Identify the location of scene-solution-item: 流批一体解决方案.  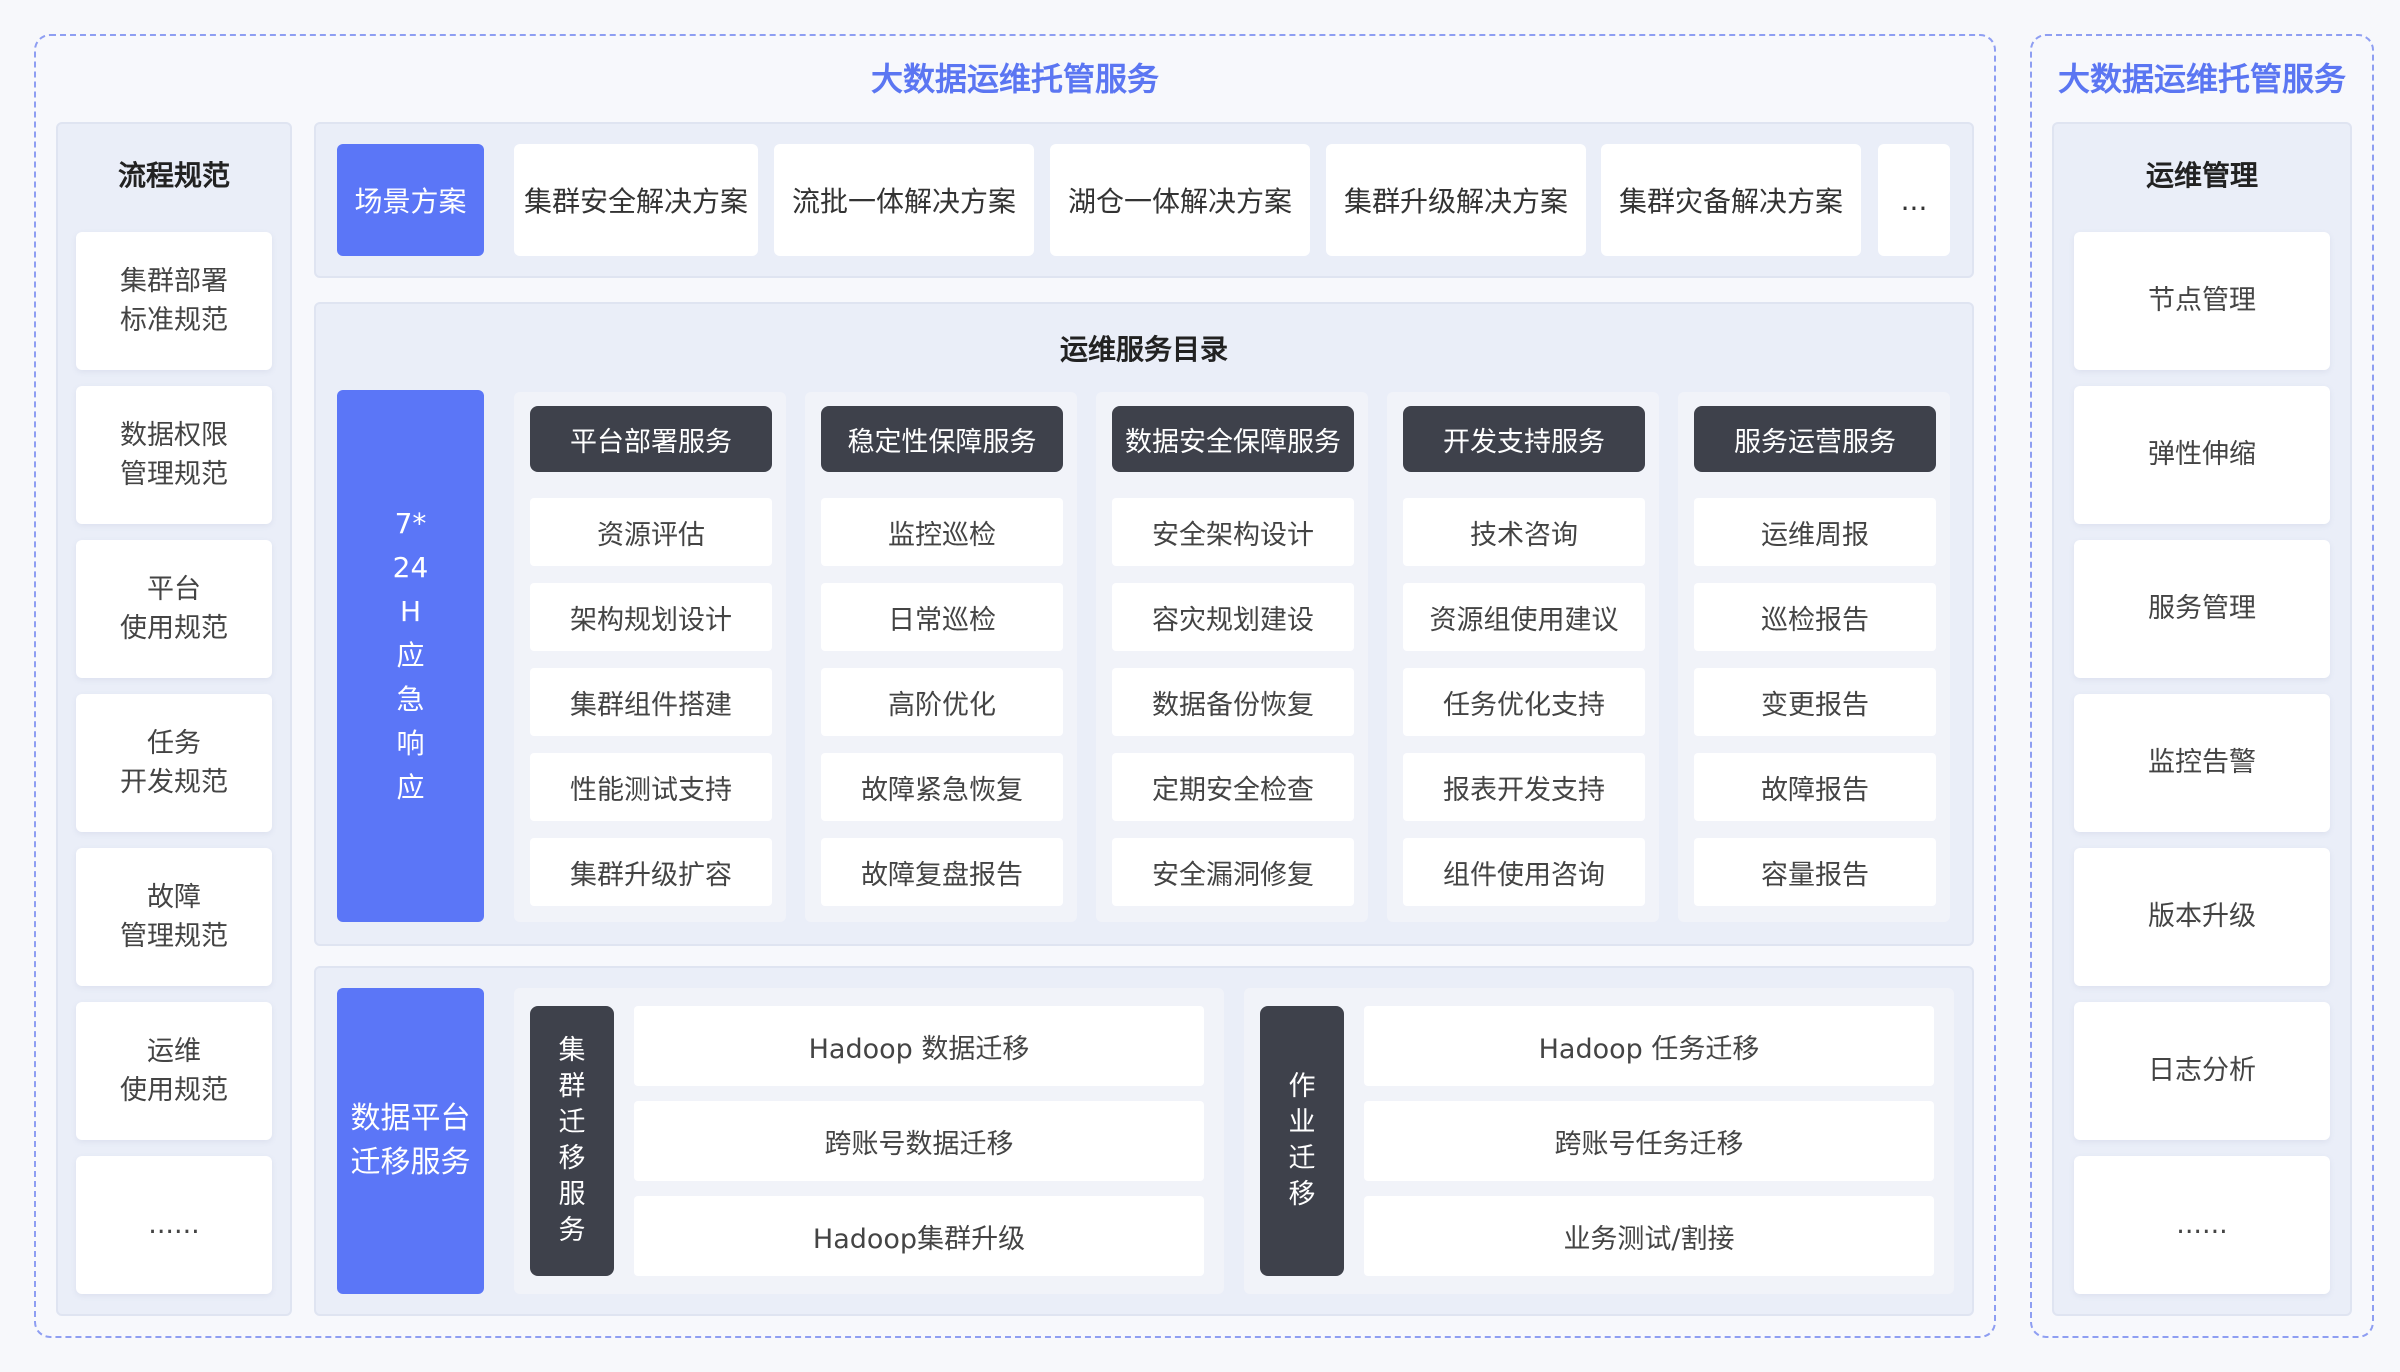
(904, 200).